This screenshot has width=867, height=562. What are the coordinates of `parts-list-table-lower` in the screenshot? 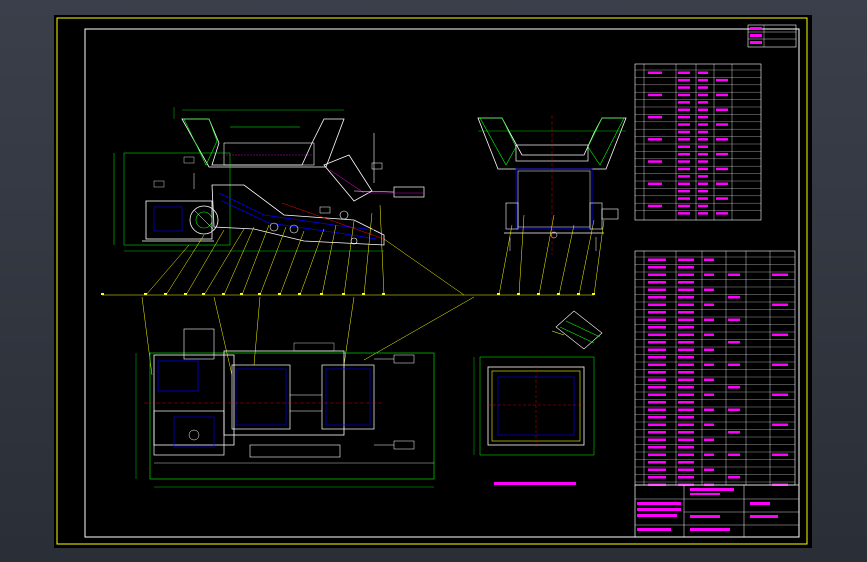 It's located at (715, 368).